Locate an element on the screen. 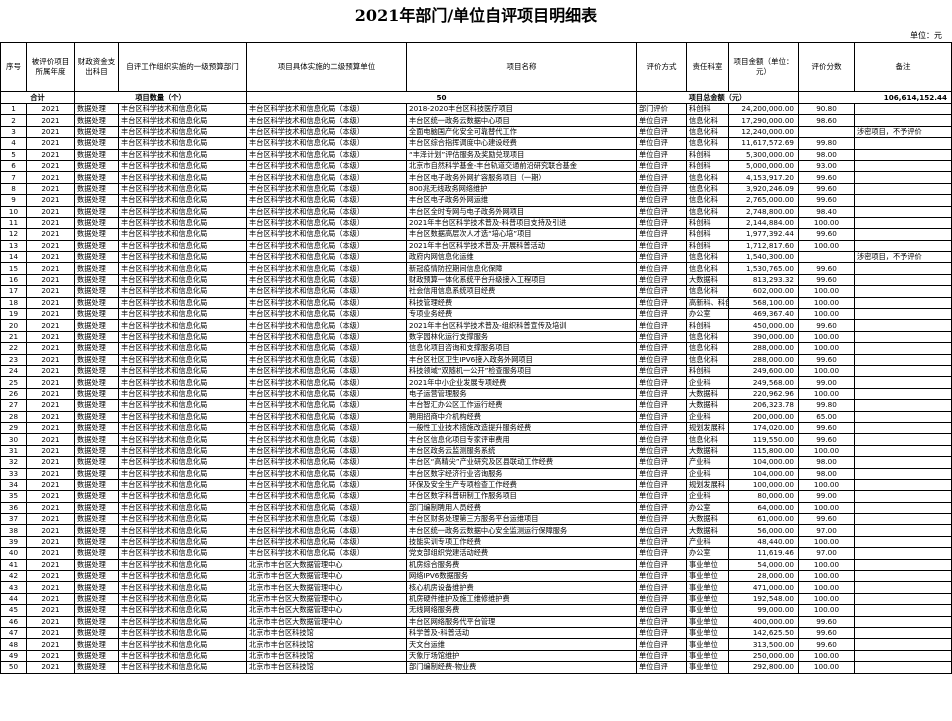 The height and width of the screenshot is (721, 952). table-cell: 17,290,000.00 is located at coordinates (763, 120).